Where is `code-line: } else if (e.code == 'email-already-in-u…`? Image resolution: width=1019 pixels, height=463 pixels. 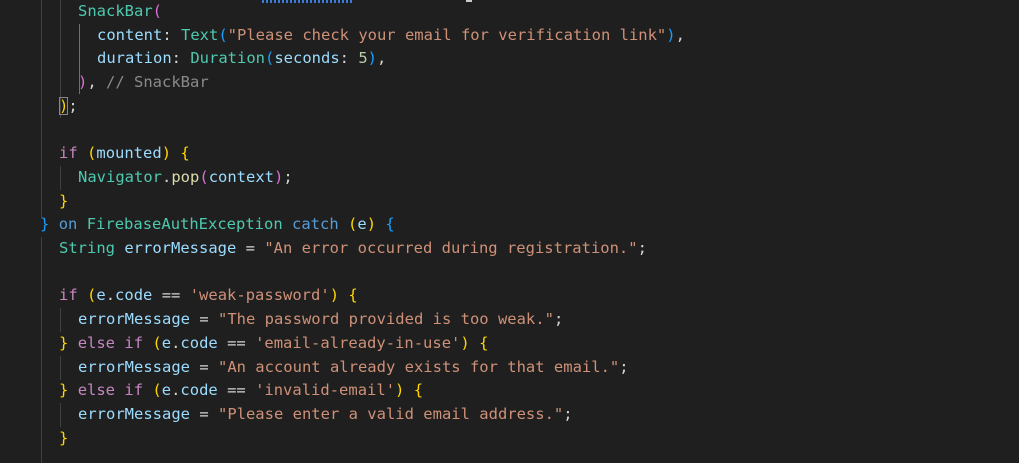 code-line: } else if (e.code == 'email-already-in-u… is located at coordinates (274, 343).